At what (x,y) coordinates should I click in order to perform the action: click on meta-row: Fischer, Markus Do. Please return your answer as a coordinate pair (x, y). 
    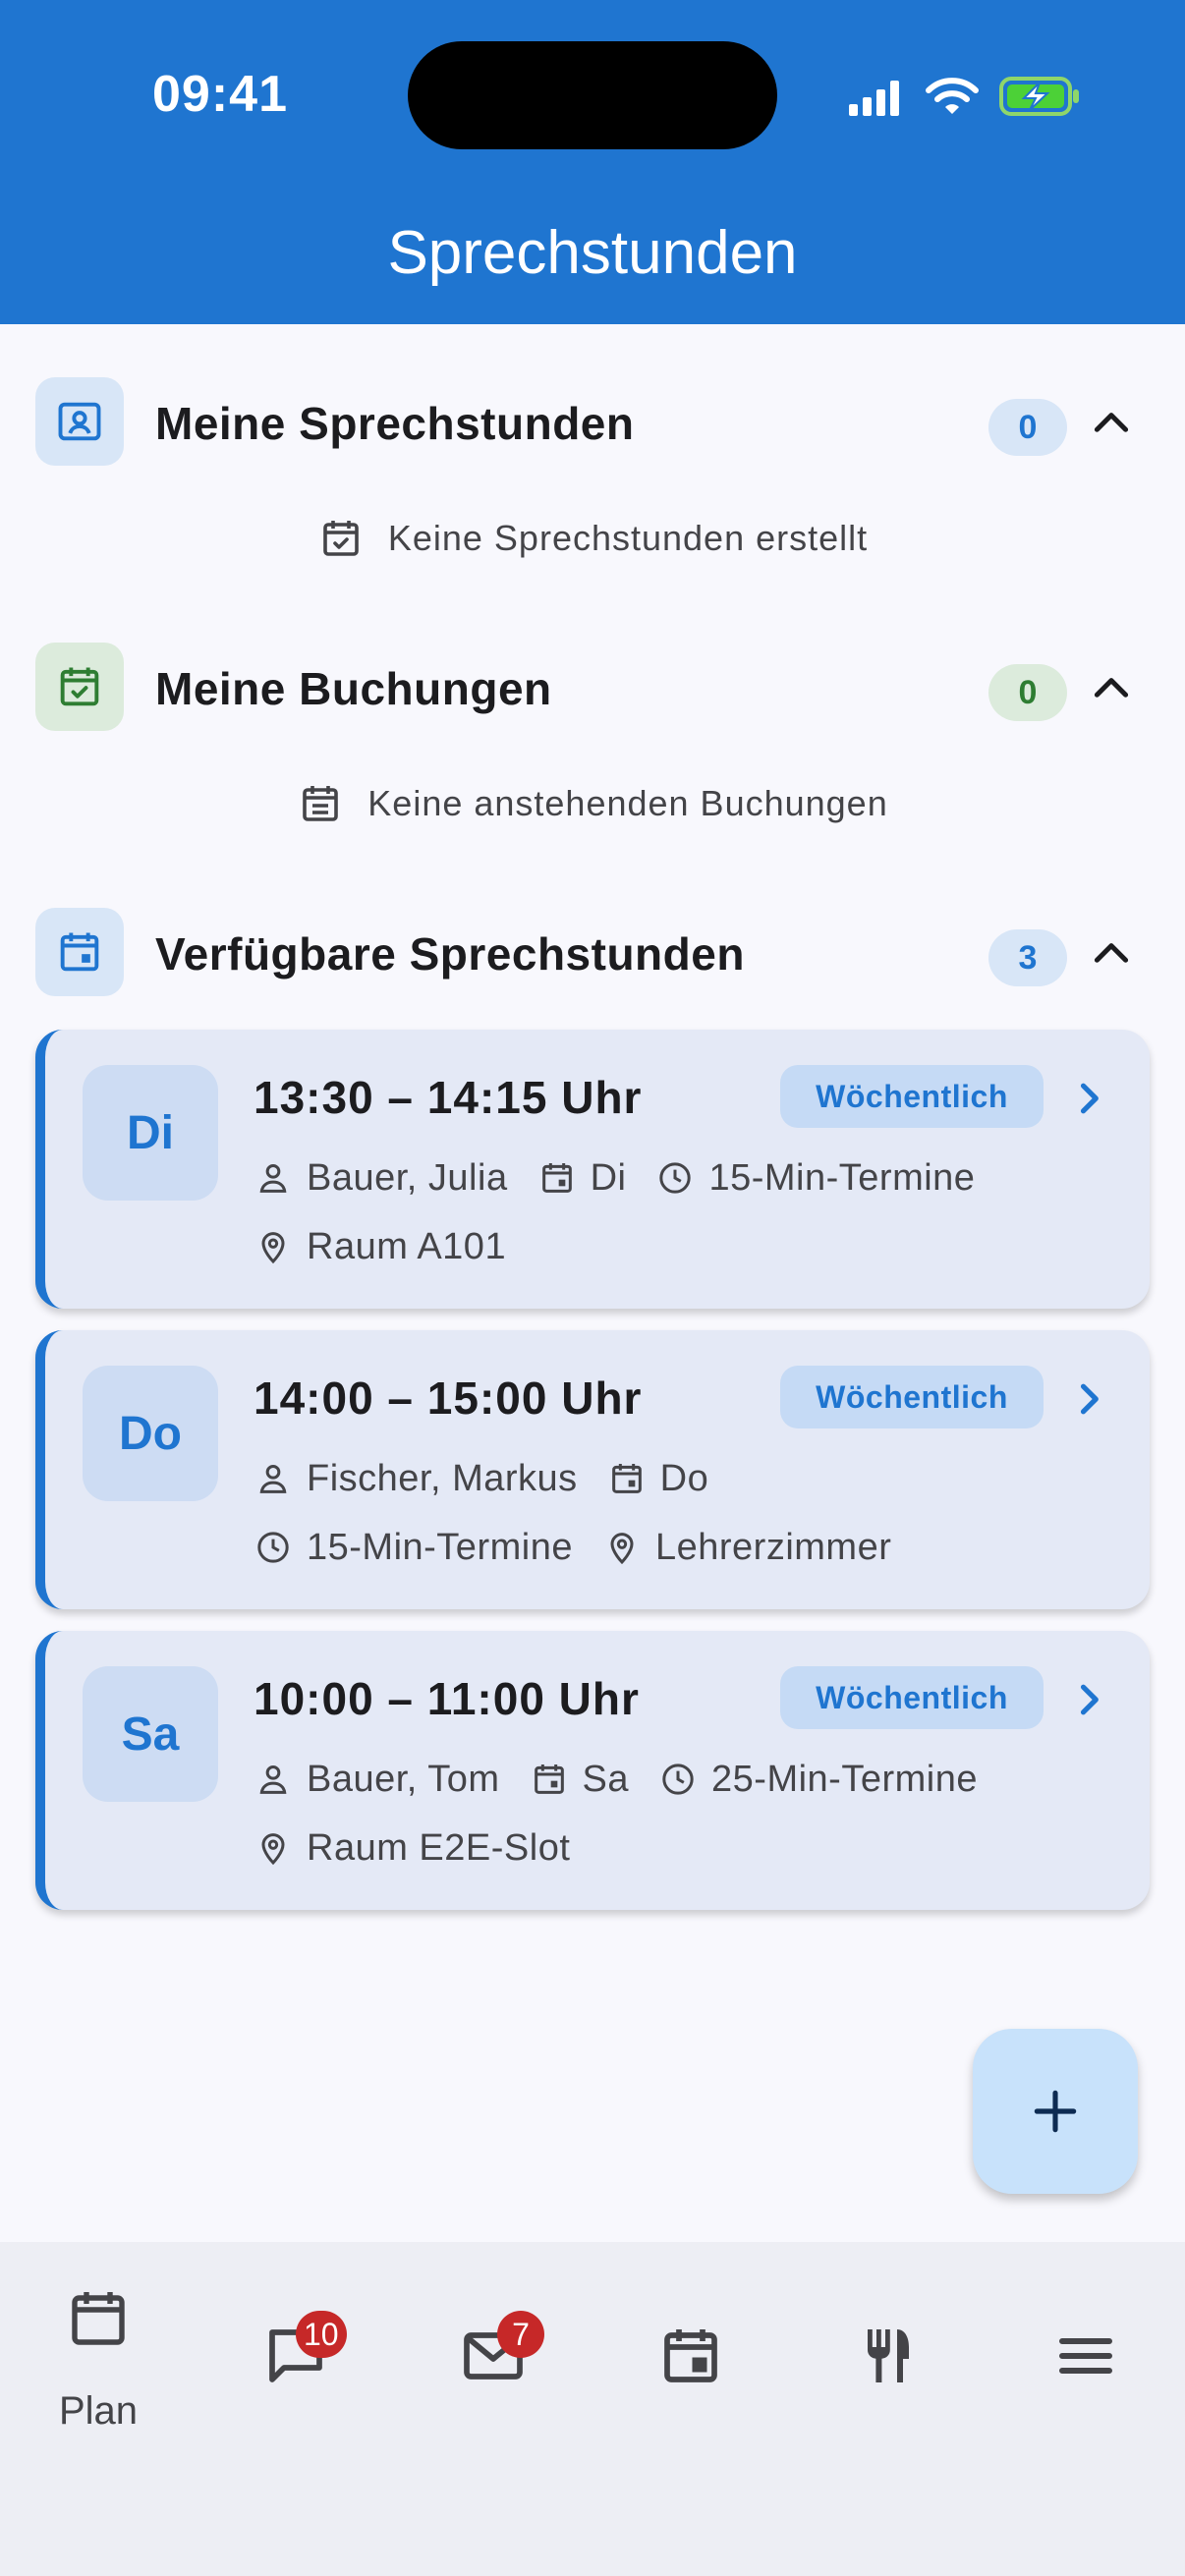
    Looking at the image, I should click on (496, 1478).